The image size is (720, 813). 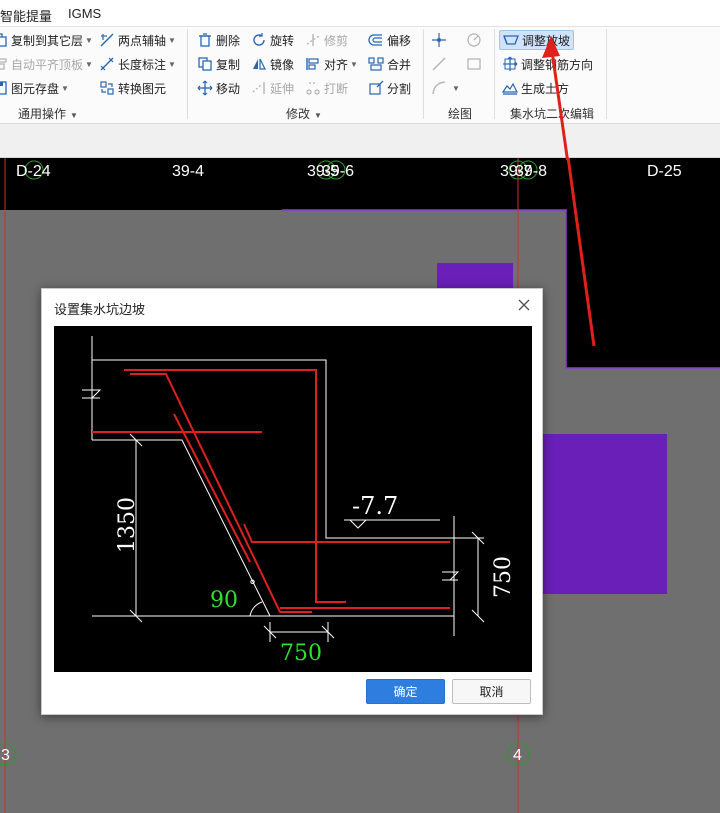 What do you see at coordinates (252, 586) in the screenshot?
I see `angle-degree-symbol: °` at bounding box center [252, 586].